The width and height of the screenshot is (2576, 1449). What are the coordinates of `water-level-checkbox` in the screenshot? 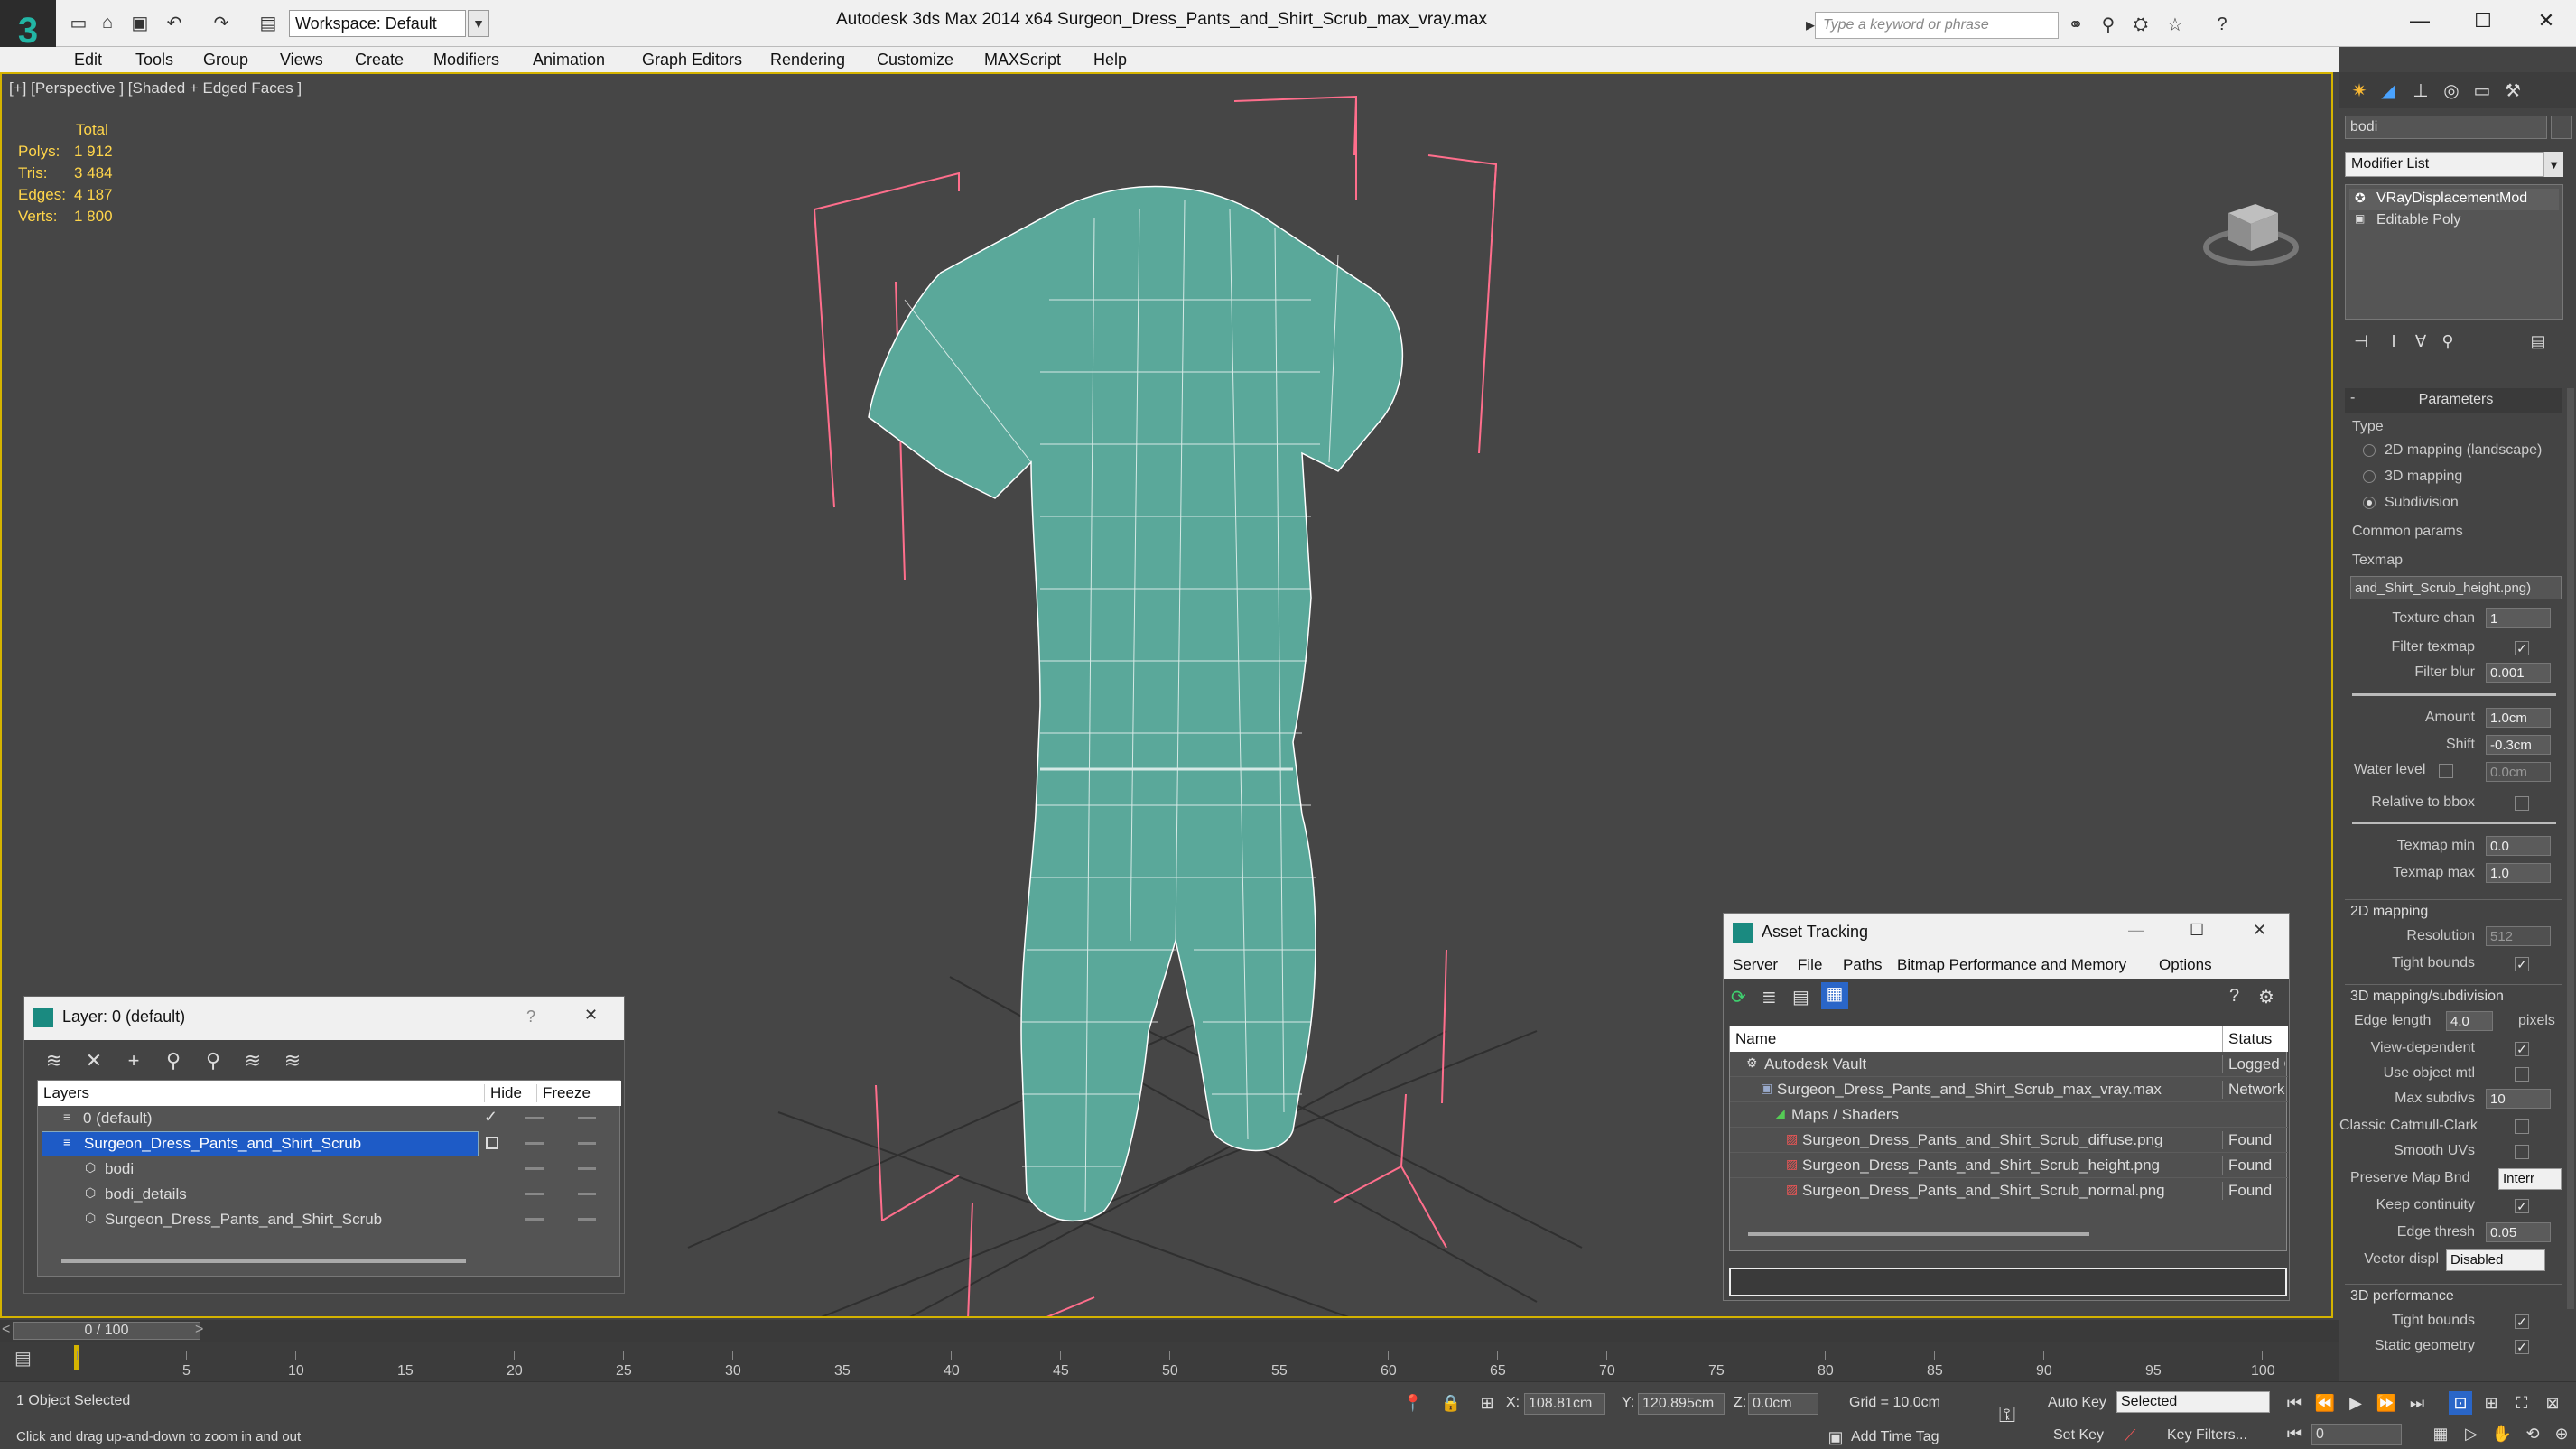 It's located at (2446, 771).